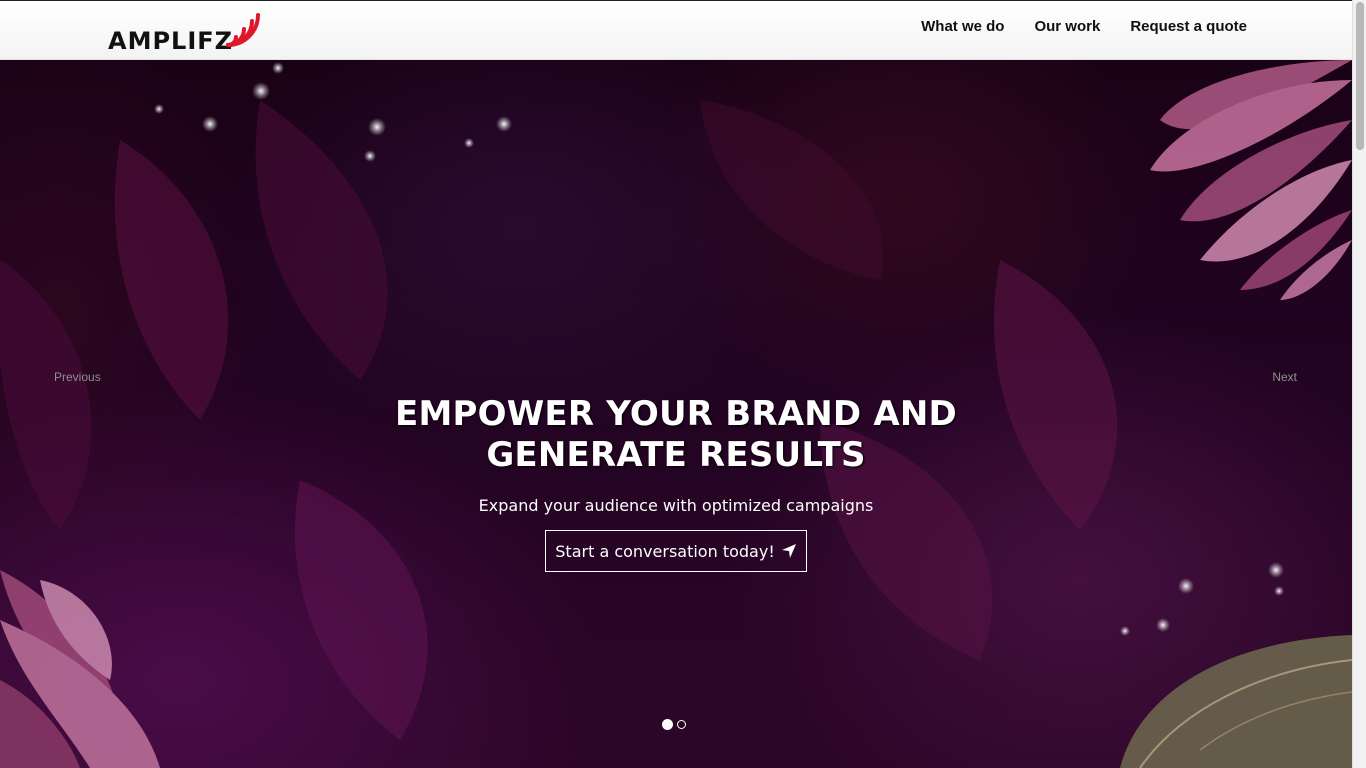 Image resolution: width=1366 pixels, height=768 pixels. Describe the element at coordinates (1284, 377) in the screenshot. I see `carousel-next-button: Next` at that location.